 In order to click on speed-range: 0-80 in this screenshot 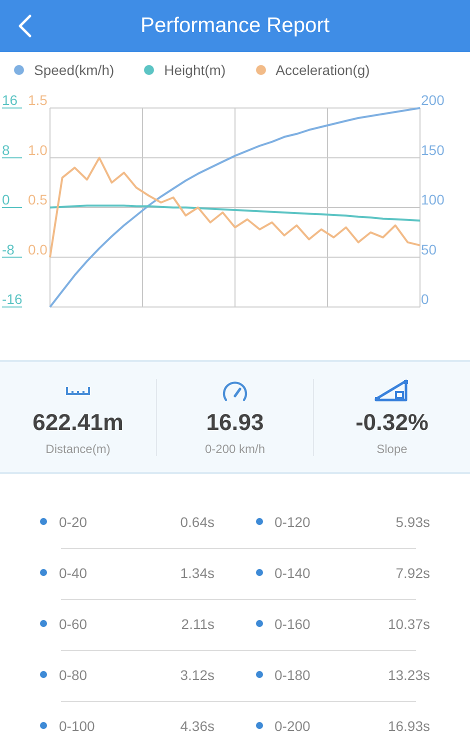, I will do `click(73, 674)`.